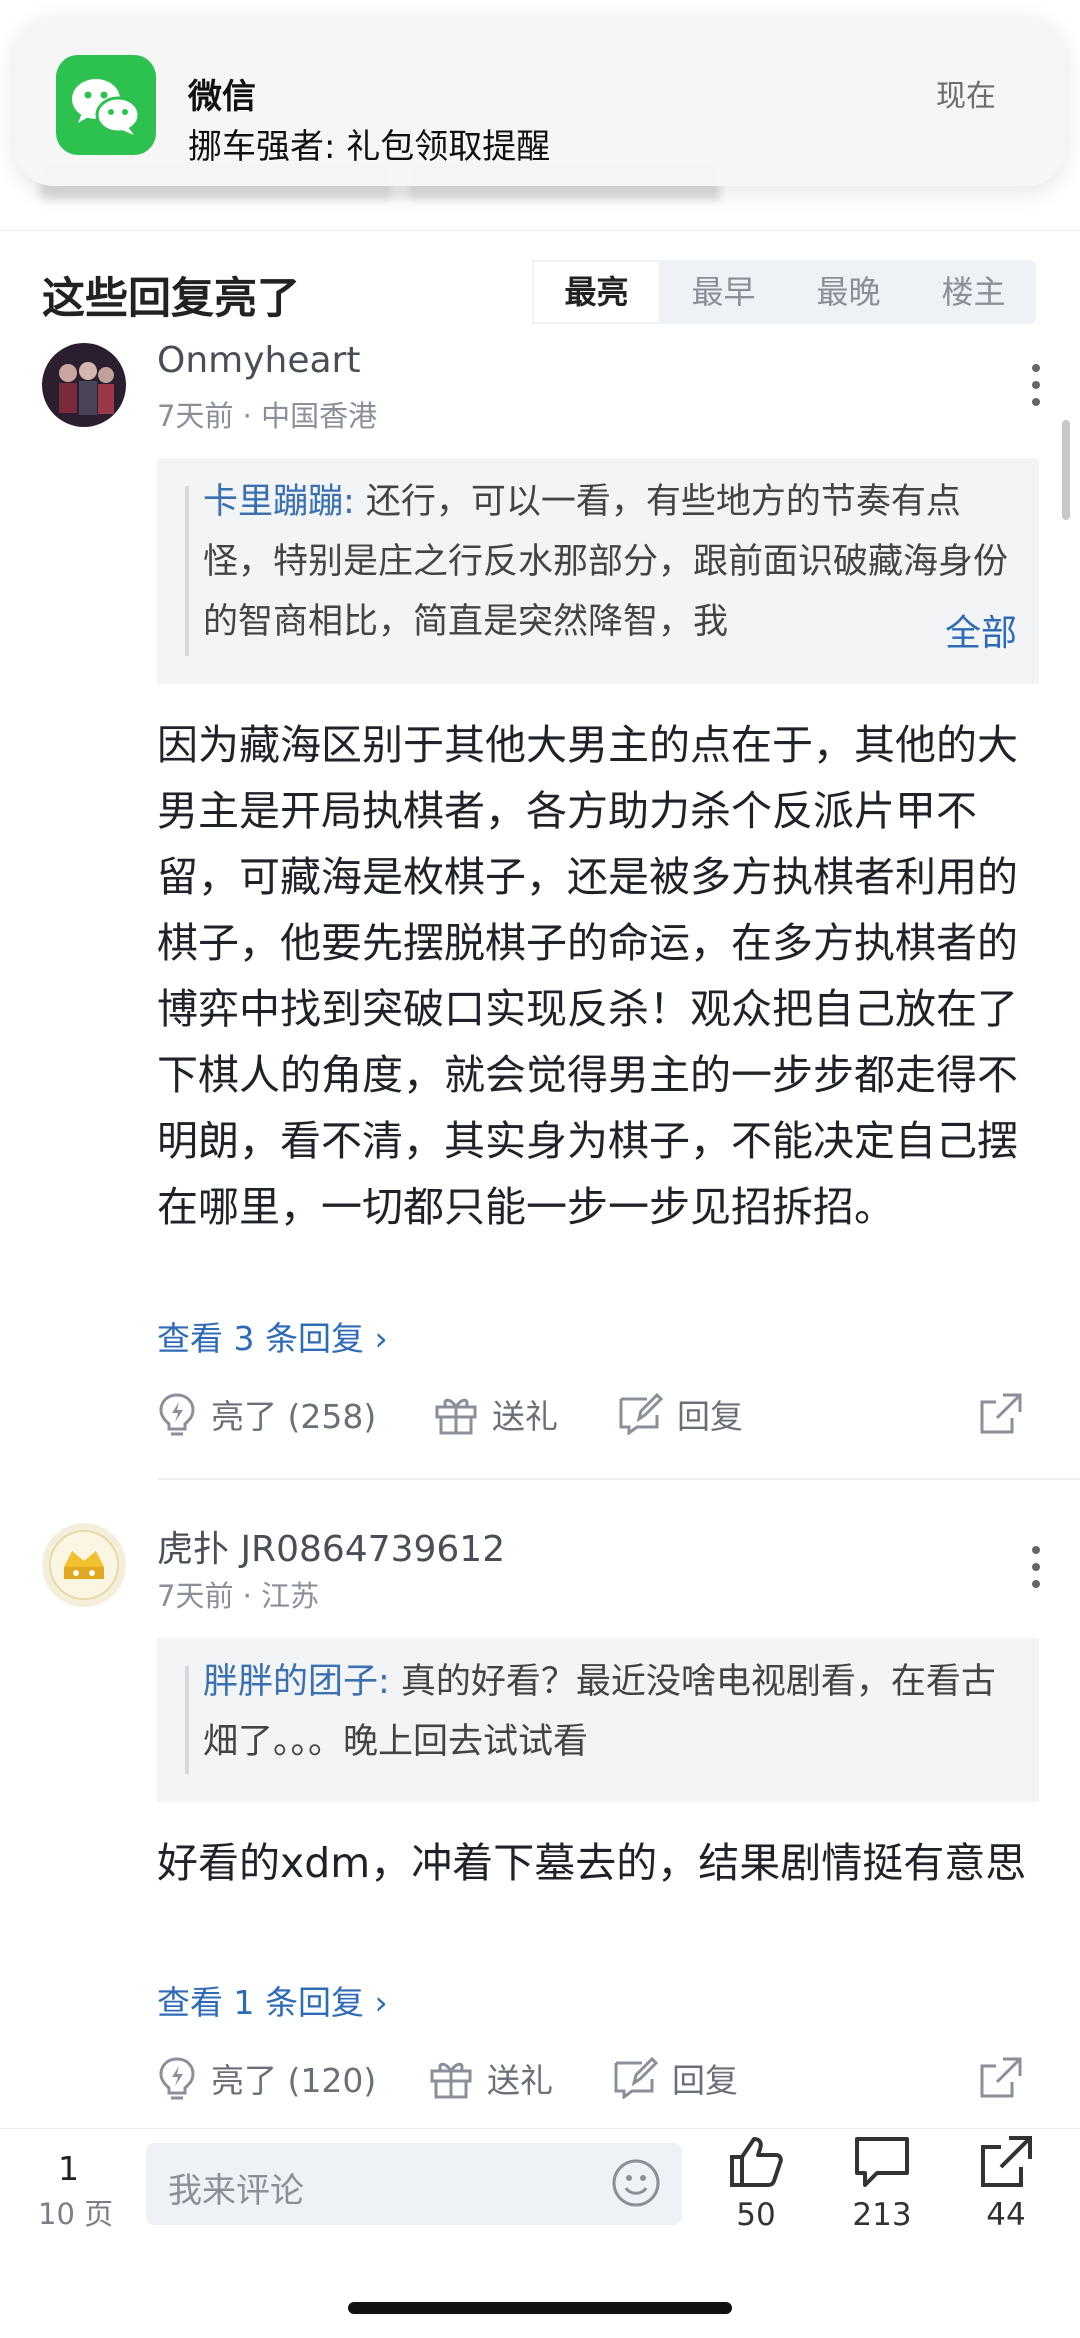  I want to click on comment-meta: 7天前 · 中国香港, so click(267, 416).